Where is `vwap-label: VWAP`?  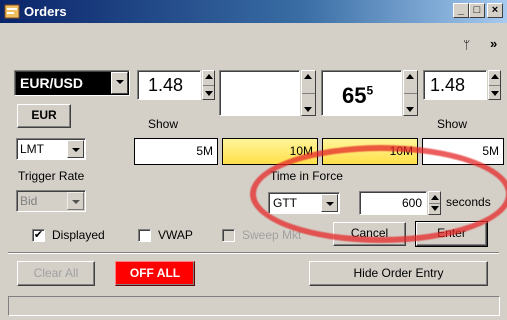
vwap-label: VWAP is located at coordinates (175, 235).